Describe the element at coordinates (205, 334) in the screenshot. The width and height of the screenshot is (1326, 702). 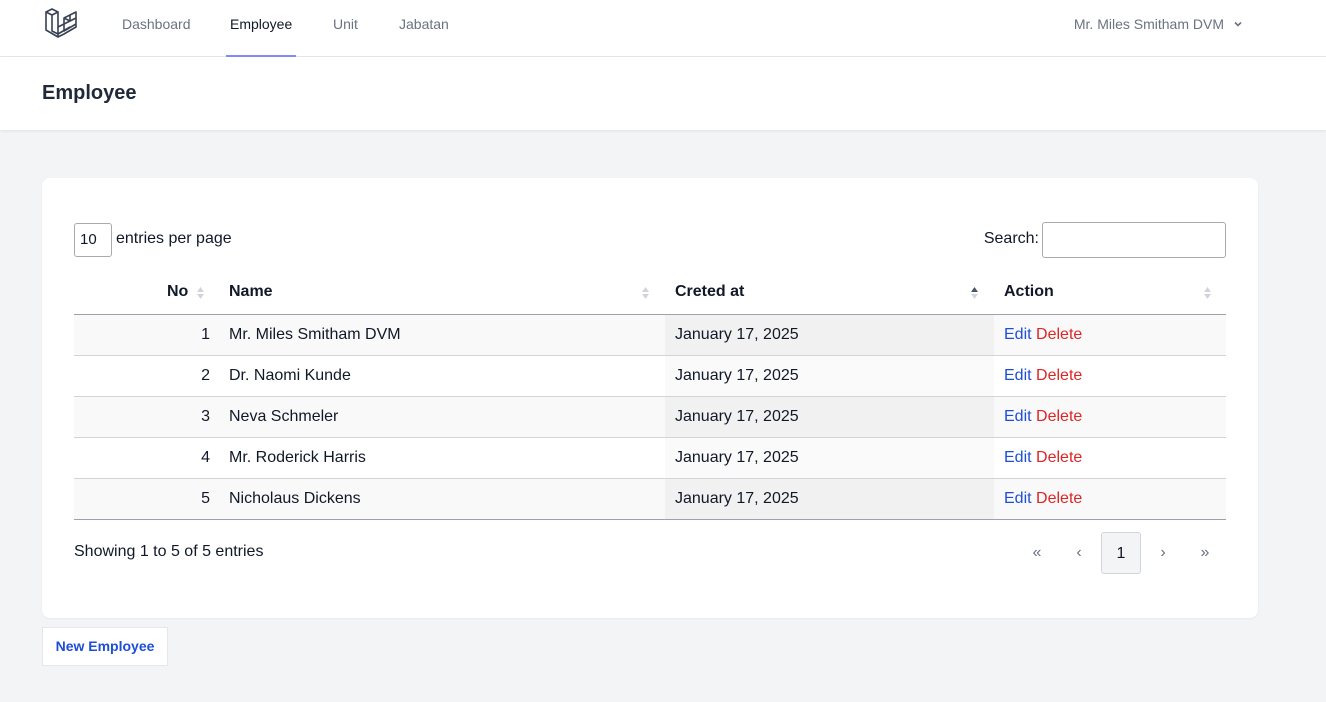
I see `cell-no: 1` at that location.